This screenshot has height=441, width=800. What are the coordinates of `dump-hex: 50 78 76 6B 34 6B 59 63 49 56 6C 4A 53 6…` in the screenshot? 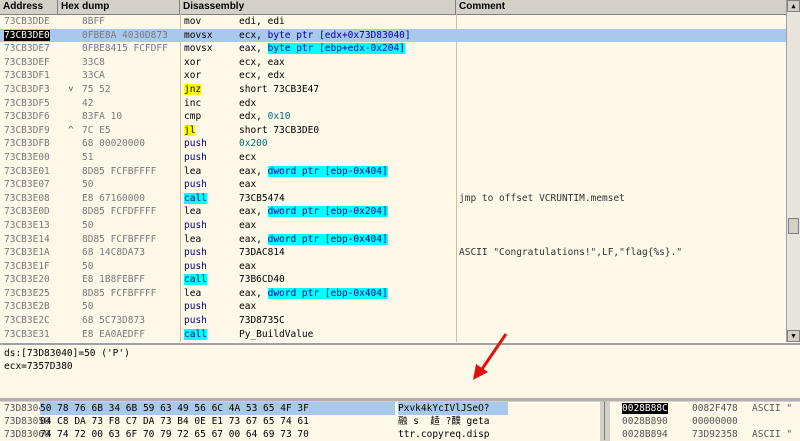 It's located at (217, 408).